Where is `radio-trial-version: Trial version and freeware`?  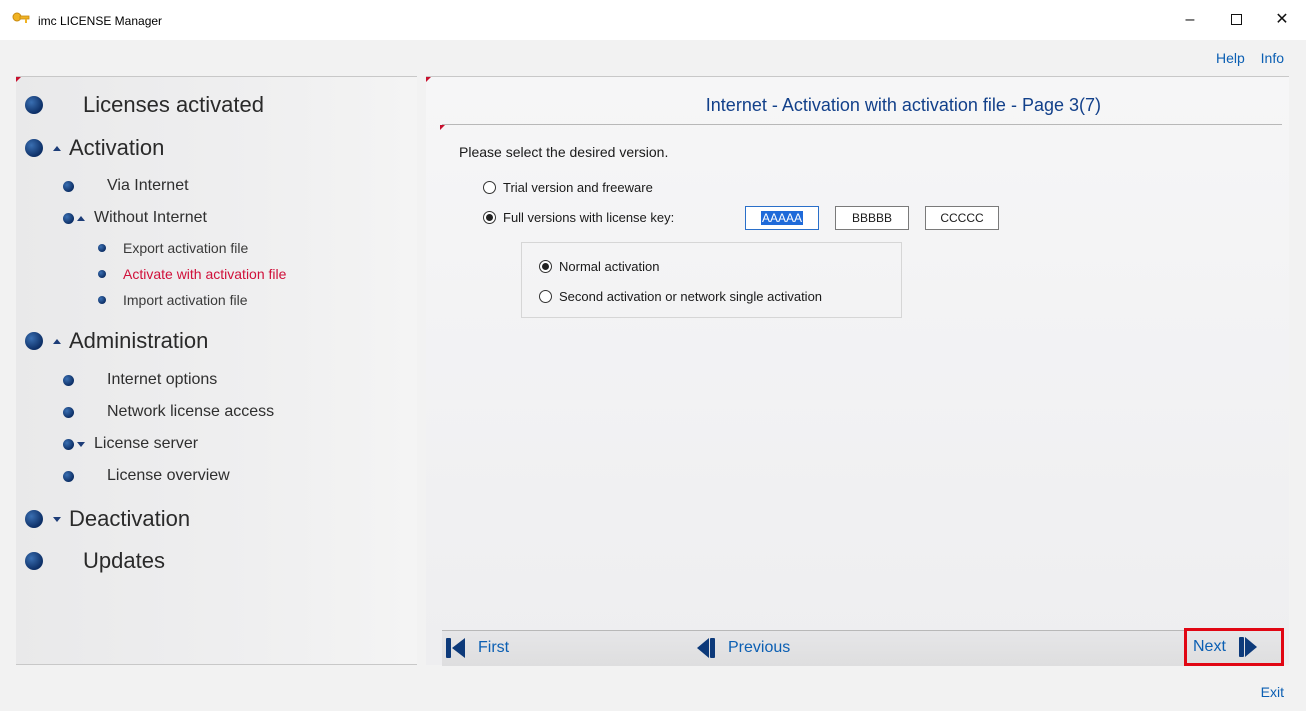
radio-trial-version: Trial version and freeware is located at coordinates (568, 187).